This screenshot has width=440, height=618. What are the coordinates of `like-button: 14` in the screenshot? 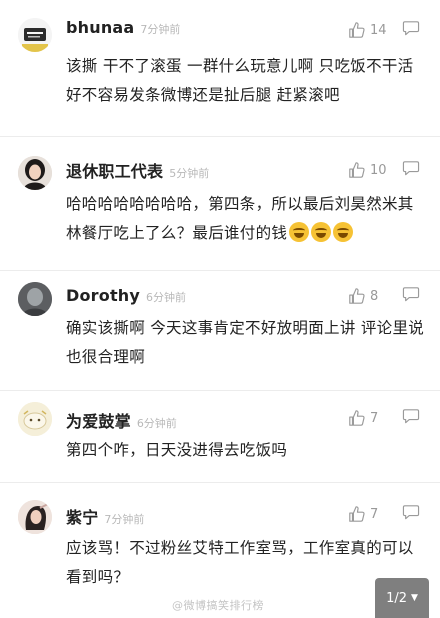 It's located at (368, 30).